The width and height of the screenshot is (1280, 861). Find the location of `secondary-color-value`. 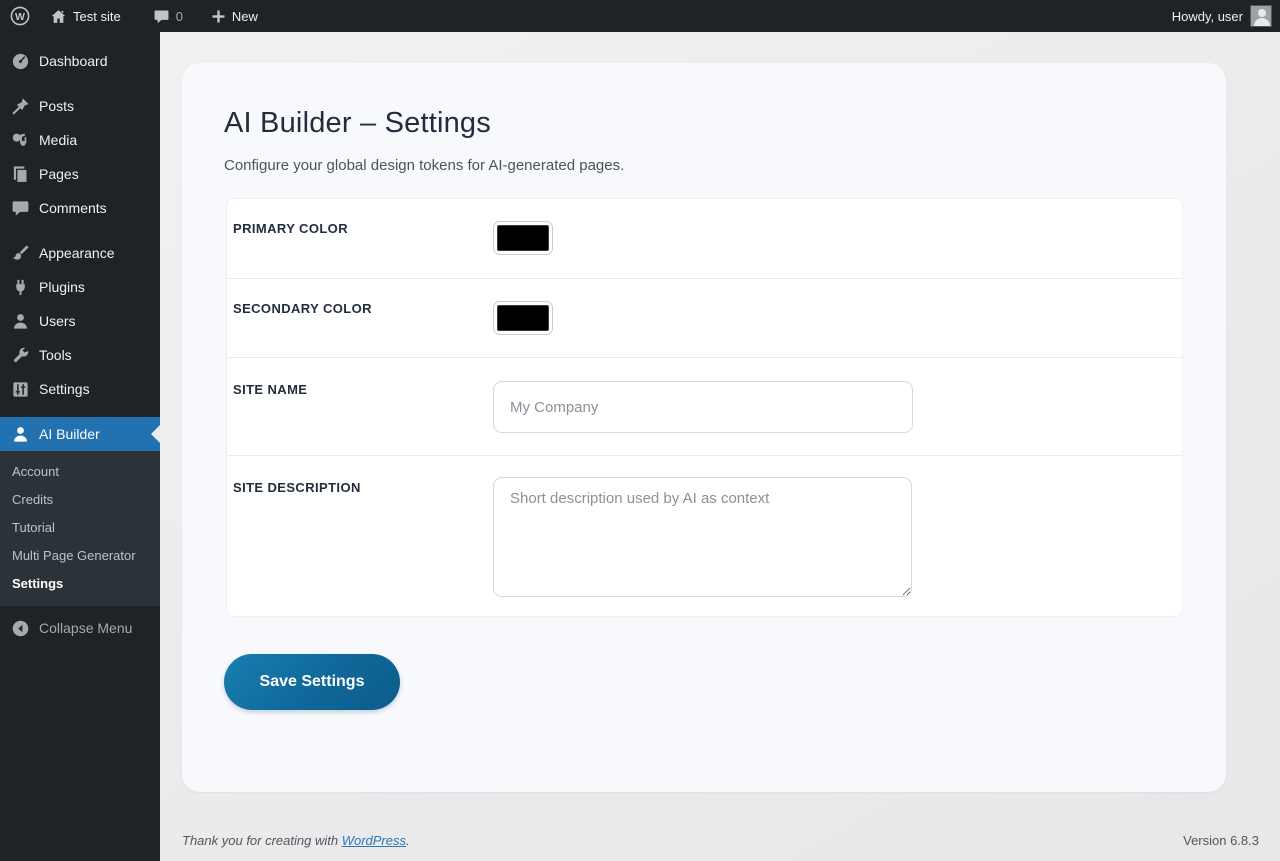

secondary-color-value is located at coordinates (523, 318).